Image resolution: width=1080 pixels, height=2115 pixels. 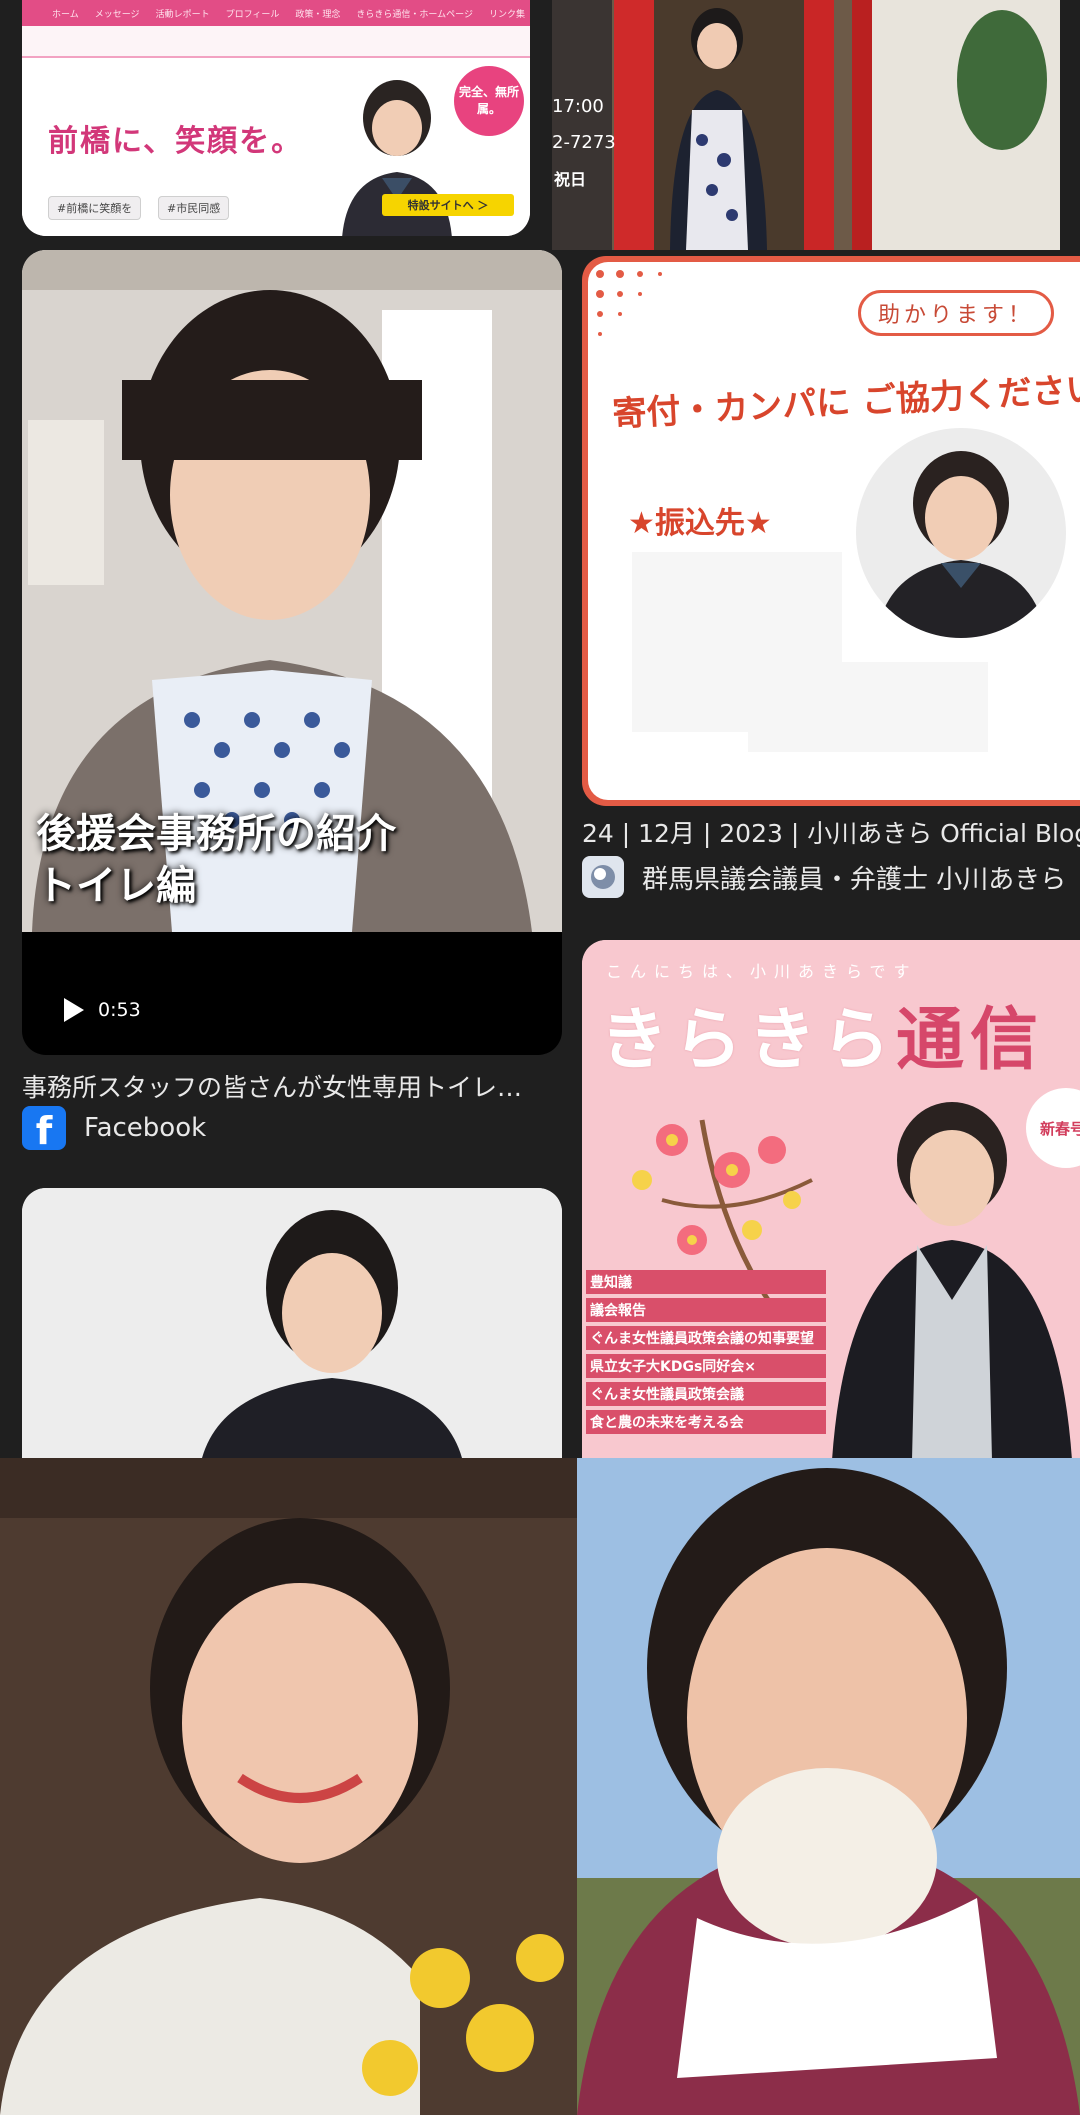 What do you see at coordinates (762, 971) in the screenshot?
I see `newsletter-greeting: こんにちは、小川あきらです` at bounding box center [762, 971].